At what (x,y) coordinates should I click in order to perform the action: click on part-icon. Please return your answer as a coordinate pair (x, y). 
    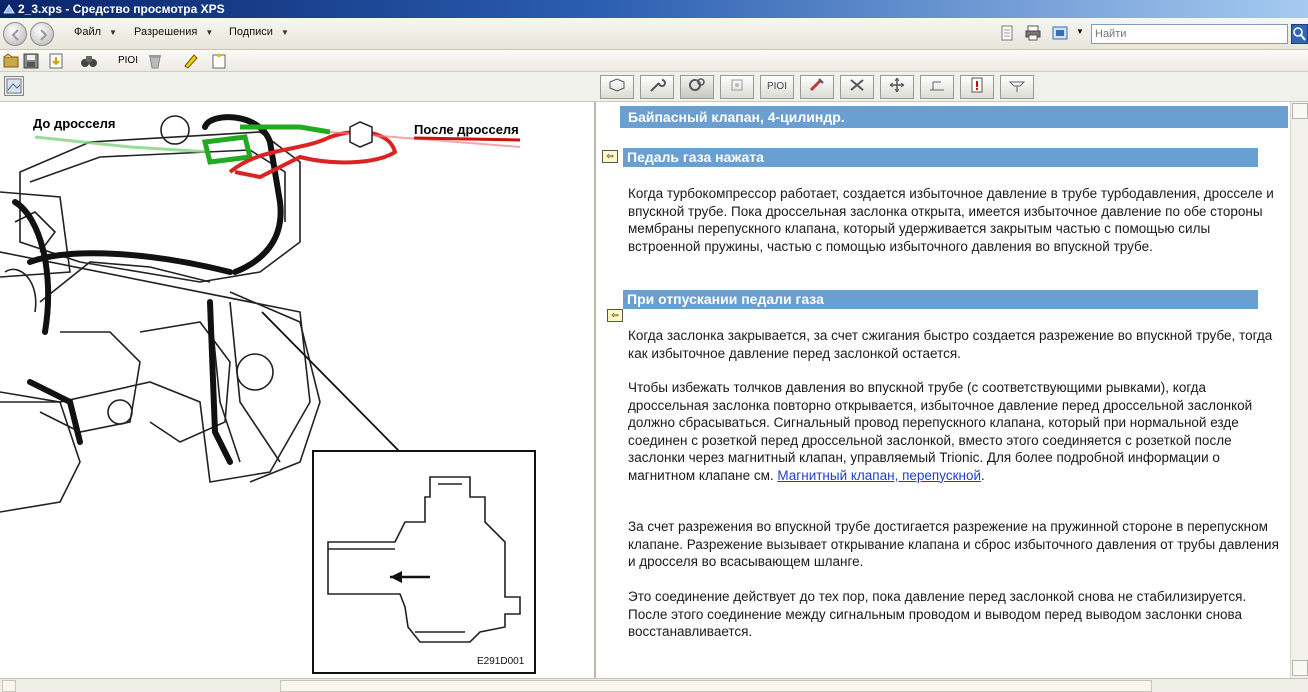
    Looking at the image, I should click on (737, 85).